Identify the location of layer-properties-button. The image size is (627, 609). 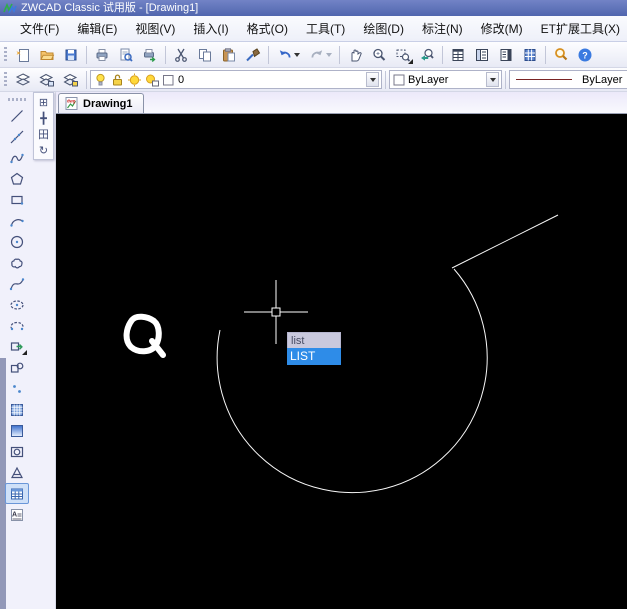
(23, 80).